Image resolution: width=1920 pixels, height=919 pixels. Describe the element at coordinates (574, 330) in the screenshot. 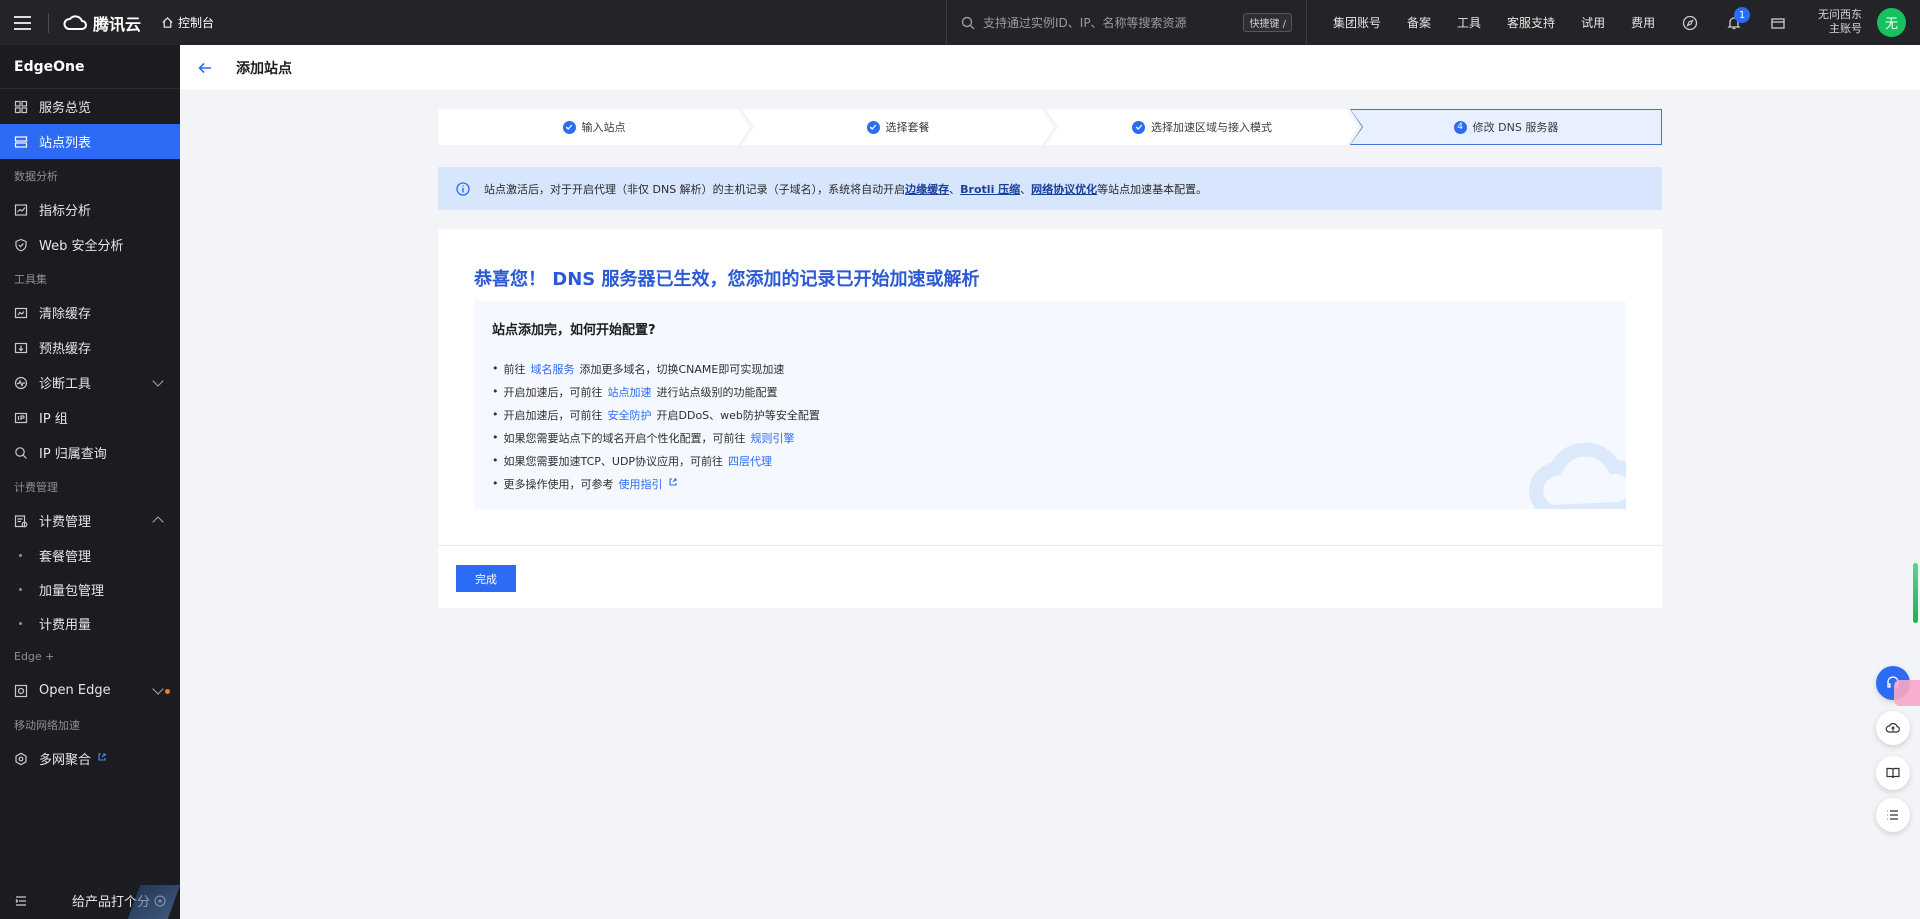

I see `guide-title: 站点添加完，如何开始配置?` at that location.